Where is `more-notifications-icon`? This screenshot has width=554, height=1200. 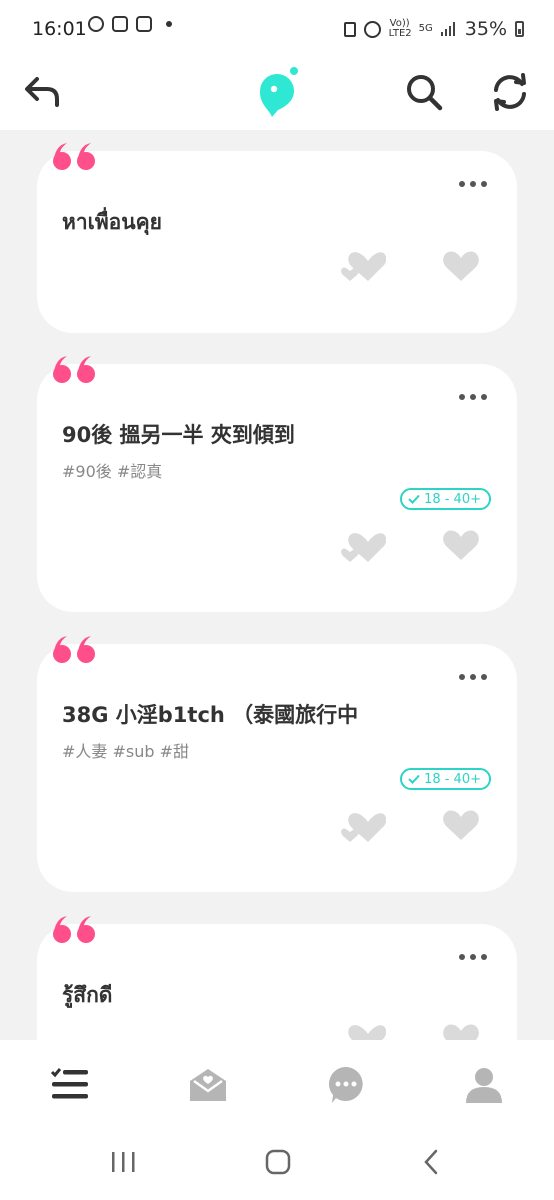
more-notifications-icon is located at coordinates (169, 24).